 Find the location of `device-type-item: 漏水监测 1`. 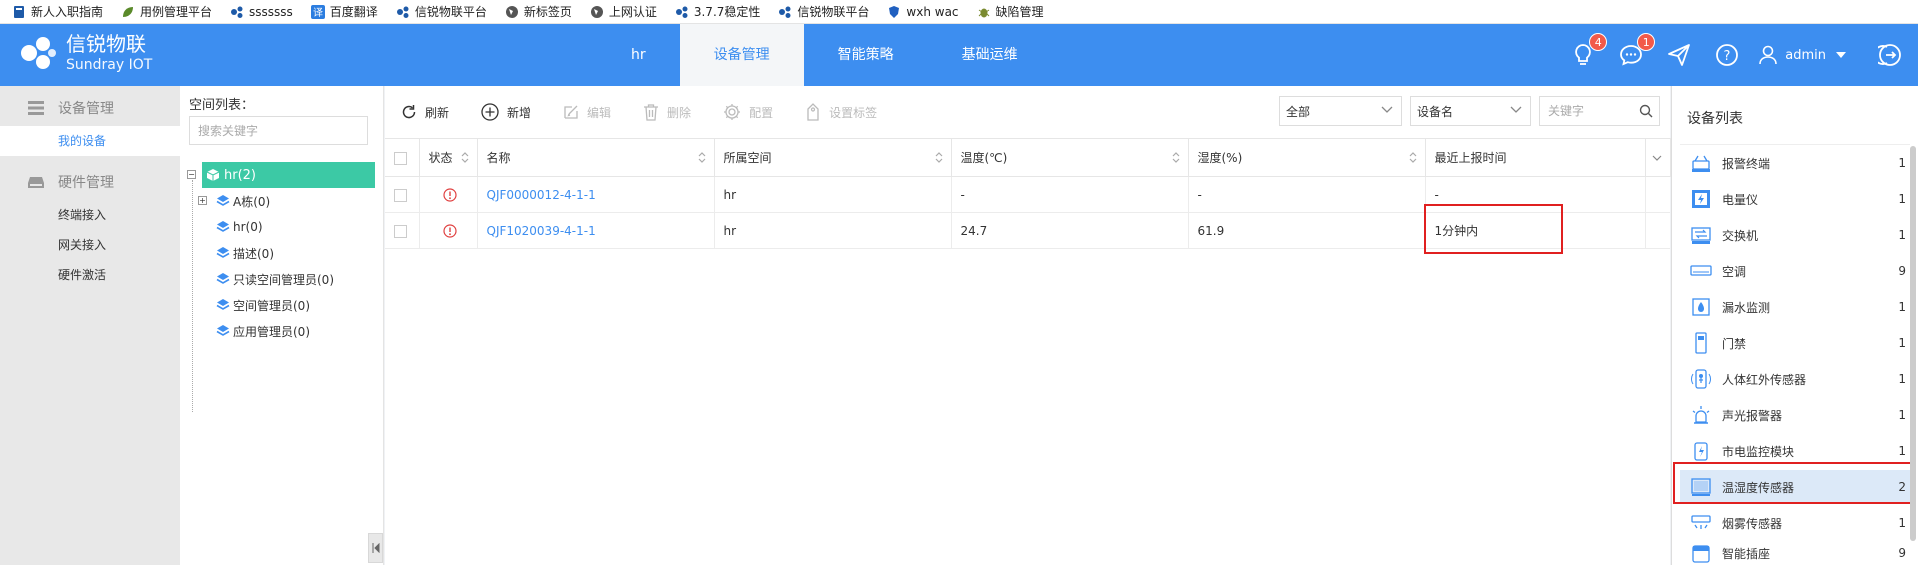

device-type-item: 漏水监测 1 is located at coordinates (1795, 307).